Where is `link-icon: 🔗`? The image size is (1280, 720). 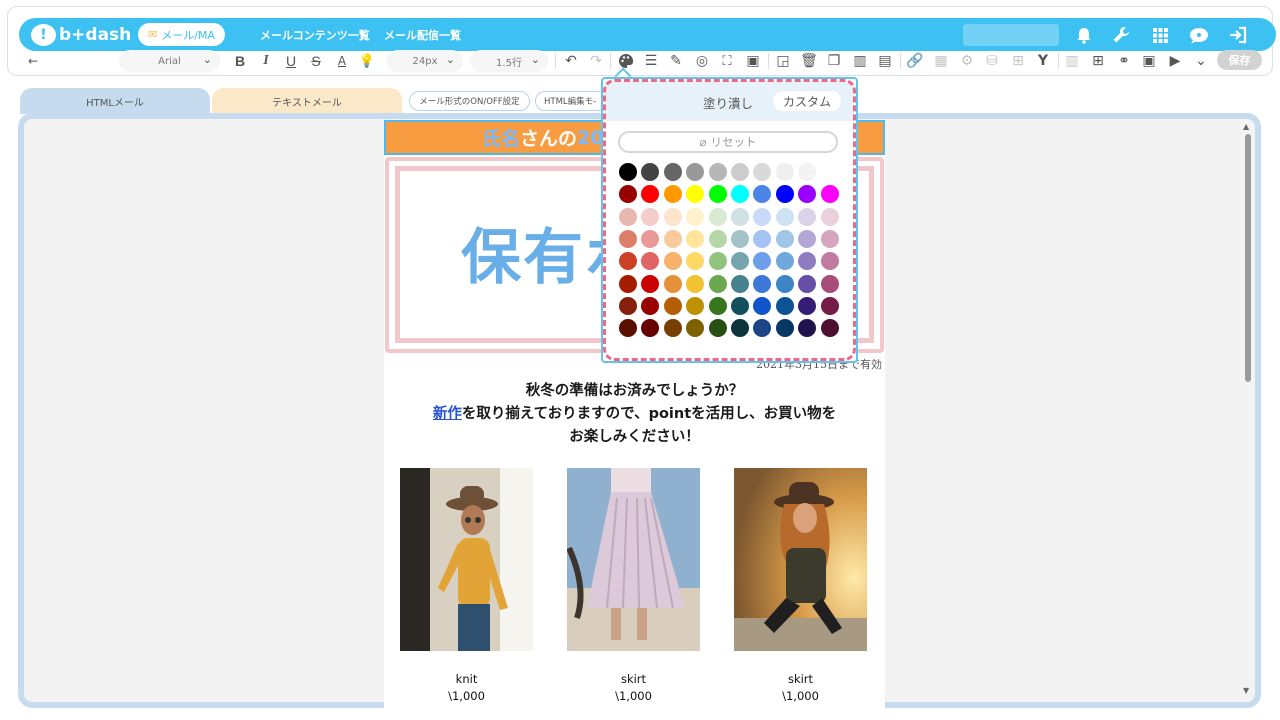
link-icon: 🔗 is located at coordinates (915, 61).